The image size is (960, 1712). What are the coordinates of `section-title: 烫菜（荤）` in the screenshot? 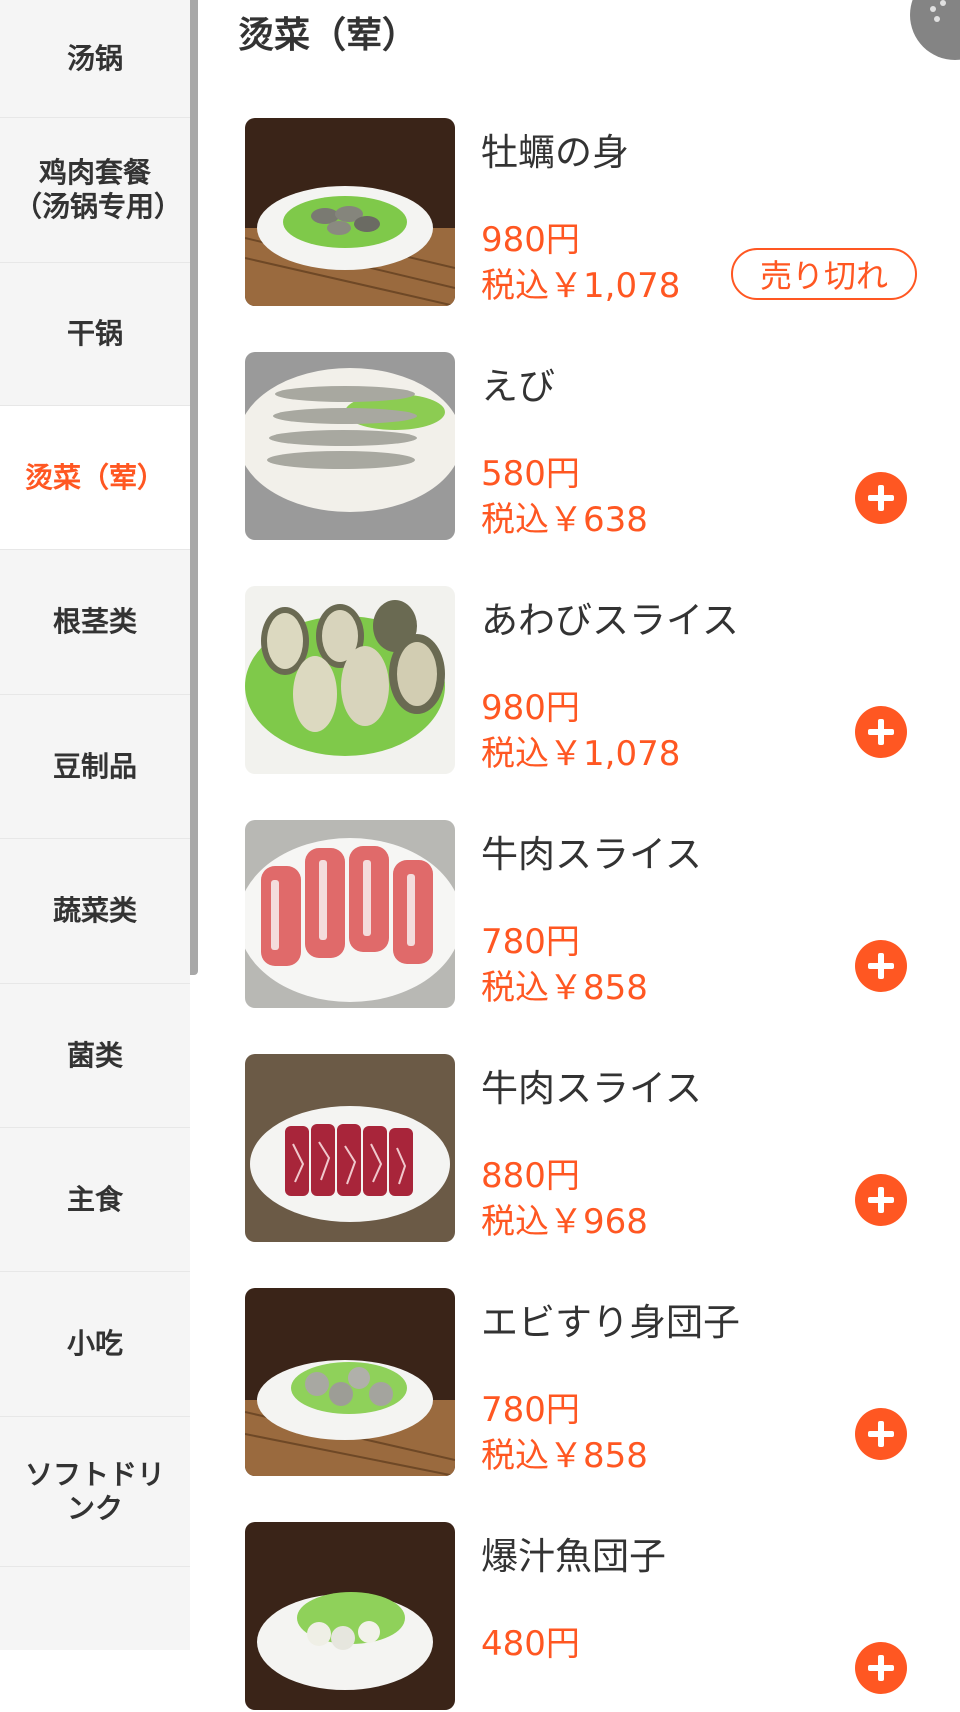 It's located at (328, 35).